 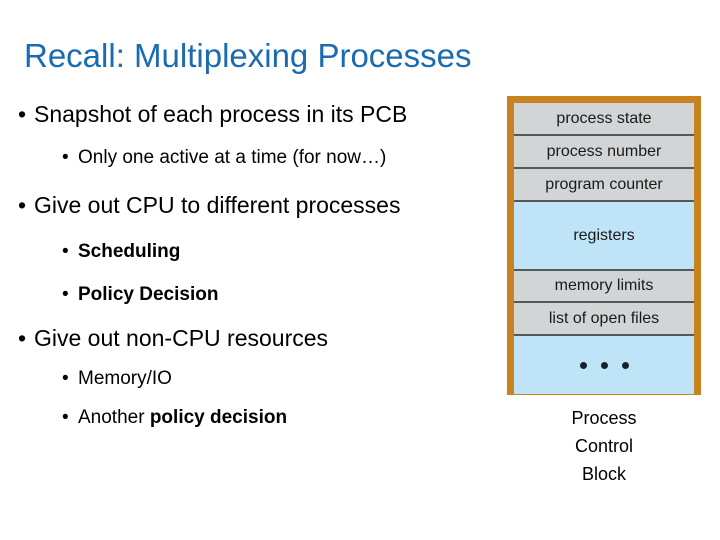 I want to click on pcb-row: list of open files, so click(x=604, y=319).